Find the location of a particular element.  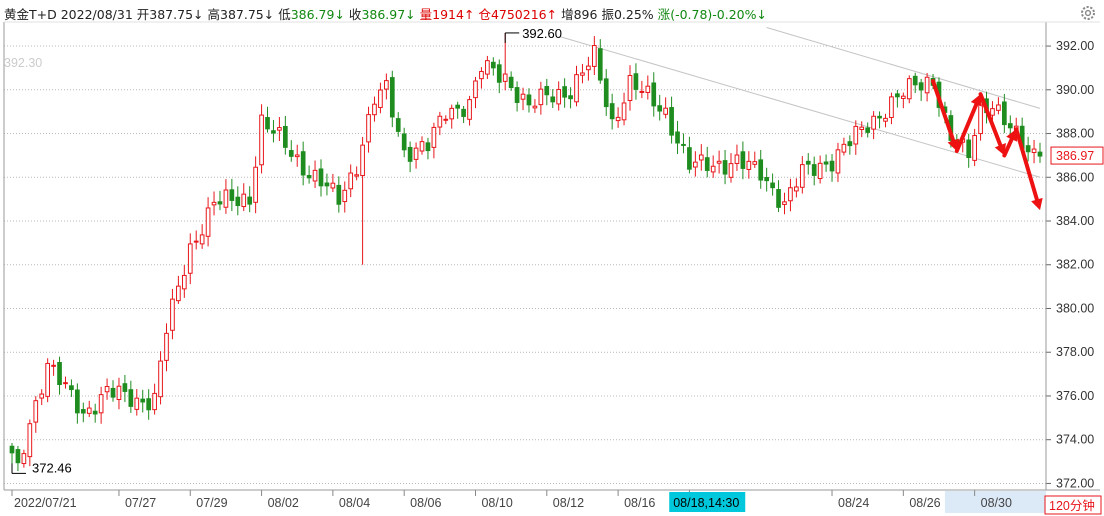

y-tick-label: 390.00 is located at coordinates (1075, 90).